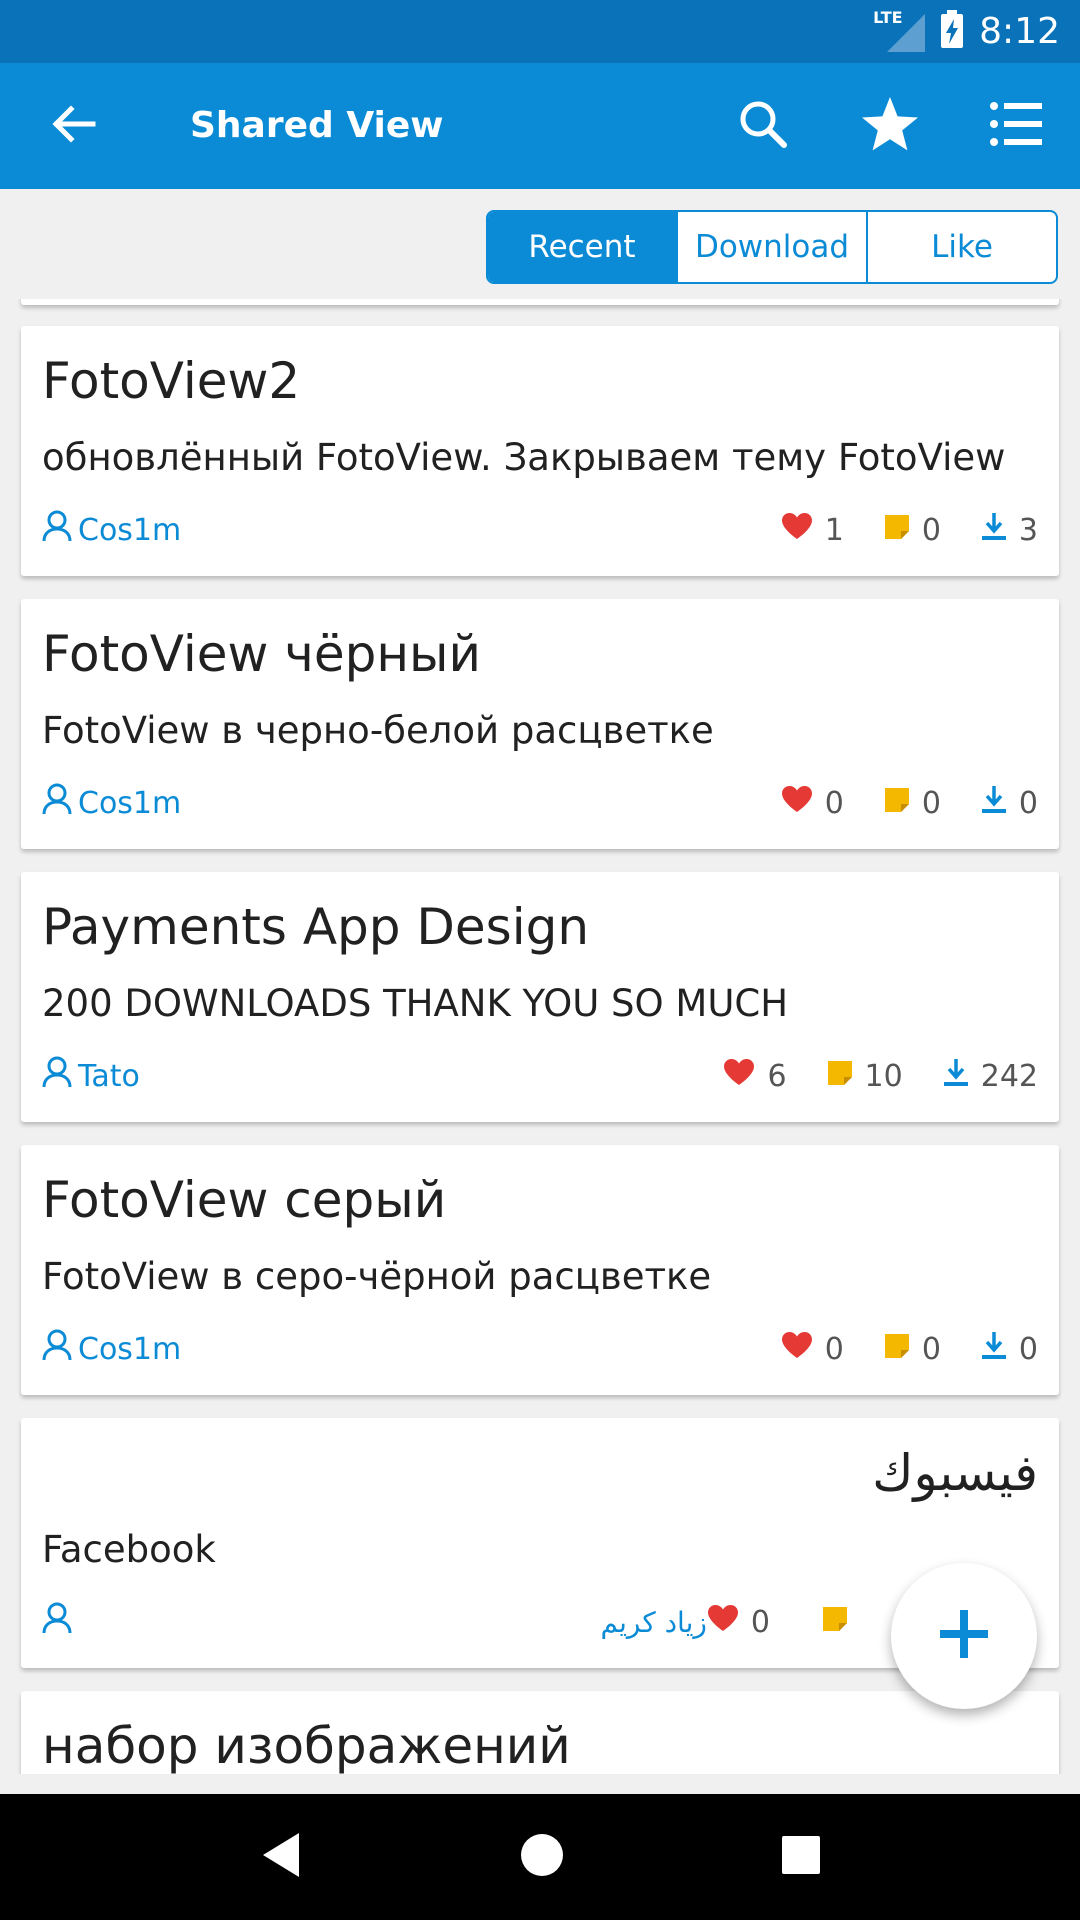 Image resolution: width=1080 pixels, height=1920 pixels. What do you see at coordinates (281, 1857) in the screenshot?
I see `back-triangle-icon` at bounding box center [281, 1857].